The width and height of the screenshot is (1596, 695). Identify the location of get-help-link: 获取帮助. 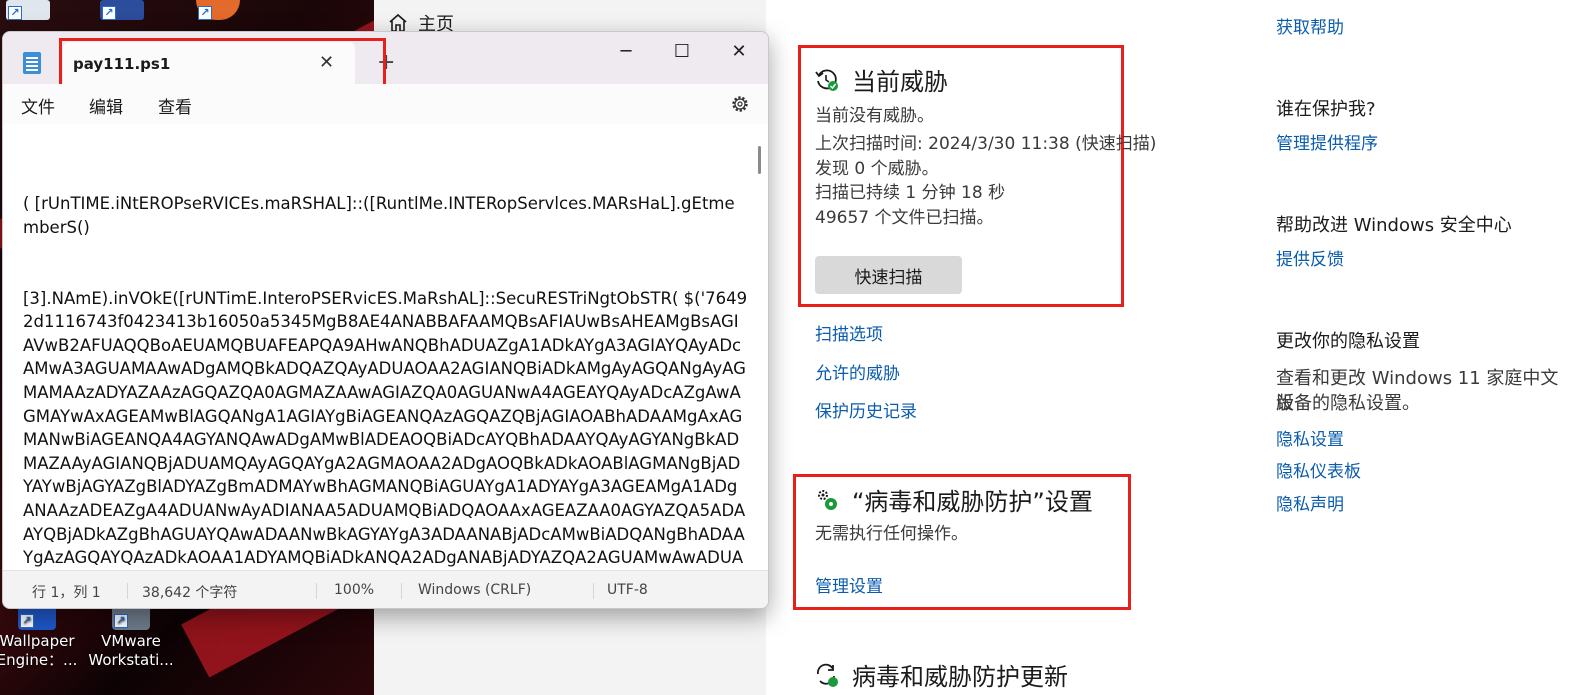
(1310, 25).